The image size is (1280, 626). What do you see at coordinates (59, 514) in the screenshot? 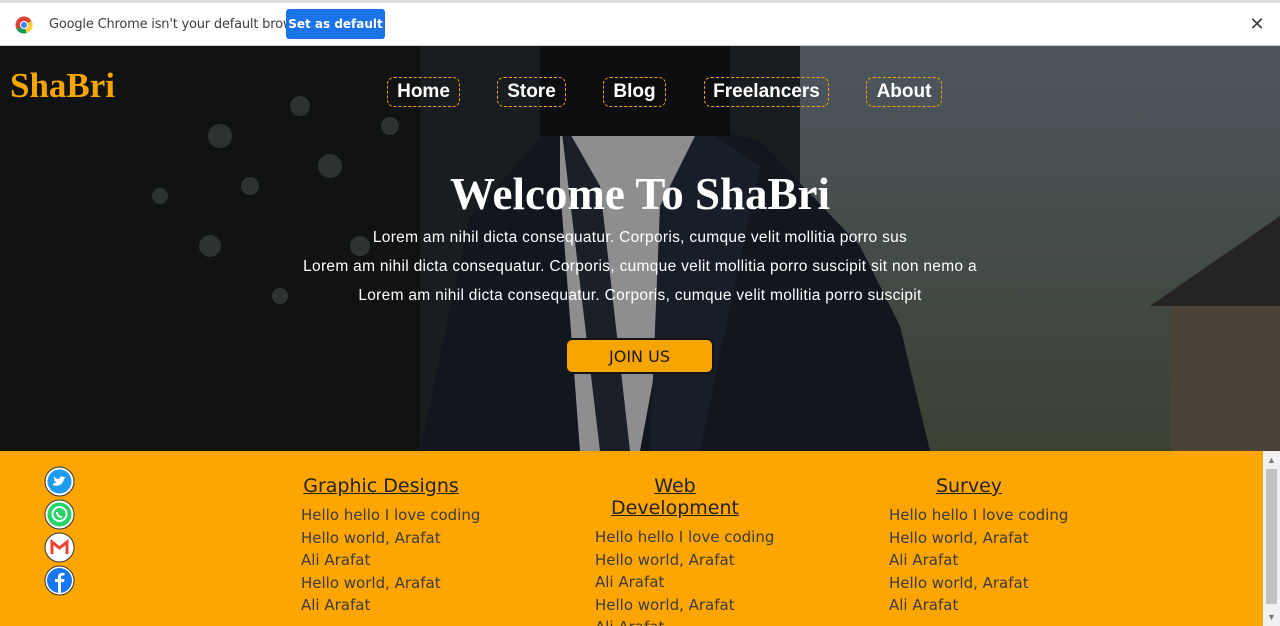
I see `whatsapp-icon` at bounding box center [59, 514].